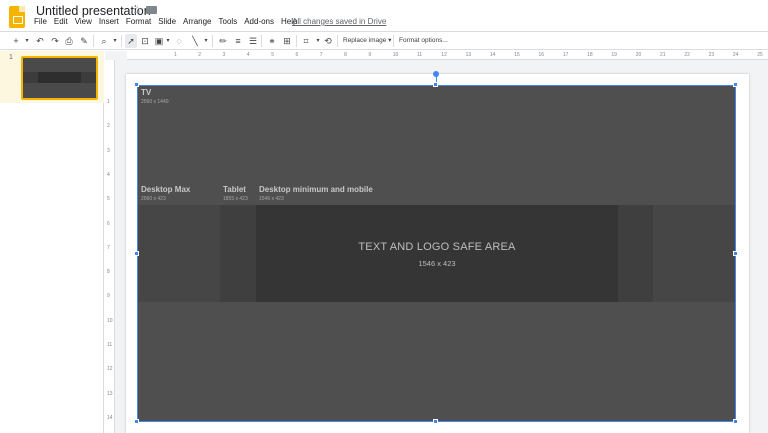  What do you see at coordinates (321, 55) in the screenshot?
I see `ruler-top-number: 7` at bounding box center [321, 55].